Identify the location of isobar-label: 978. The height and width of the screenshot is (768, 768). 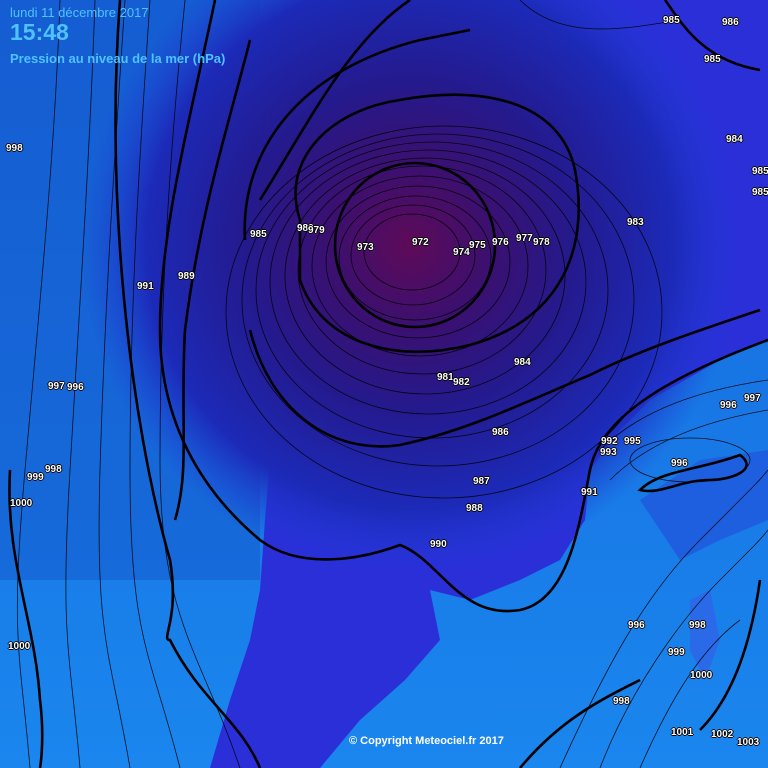
(541, 242).